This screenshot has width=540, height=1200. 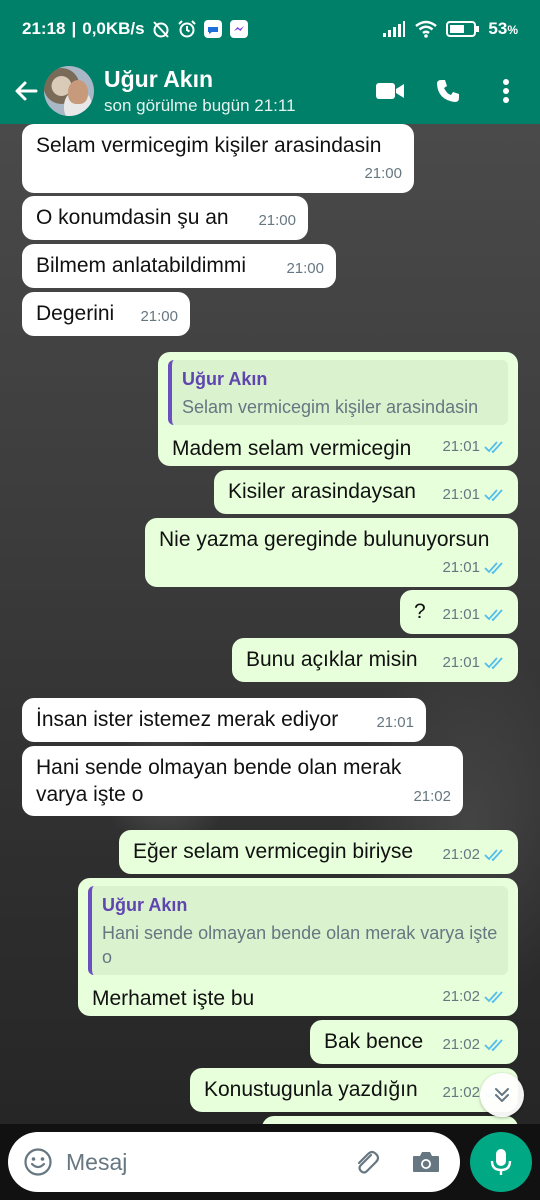 I want to click on message-bubble: İnsan ister istemez merak ediyor 21:01, so click(x=224, y=720).